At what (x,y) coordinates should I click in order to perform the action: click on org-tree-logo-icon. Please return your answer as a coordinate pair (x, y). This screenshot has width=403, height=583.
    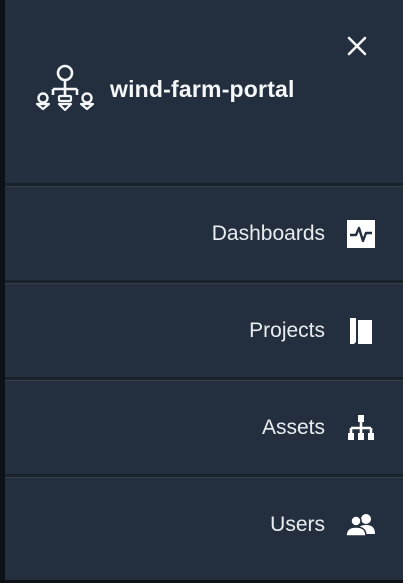
    Looking at the image, I should click on (65, 88).